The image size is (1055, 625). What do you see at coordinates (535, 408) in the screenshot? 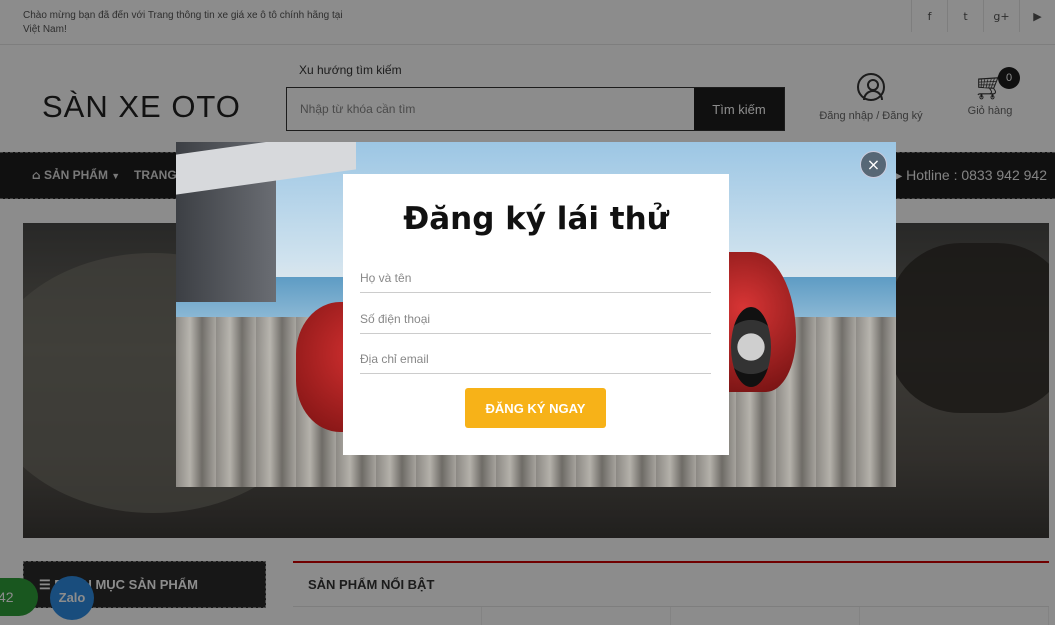
I see `register-button: ĐĂNG KÝ NGAY` at bounding box center [535, 408].